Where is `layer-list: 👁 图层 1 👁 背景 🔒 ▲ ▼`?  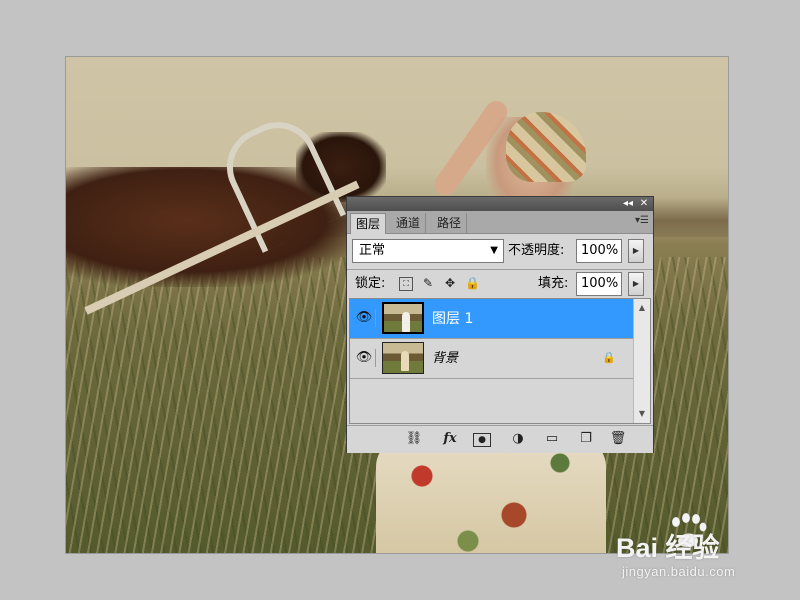 layer-list: 👁 图层 1 👁 背景 🔒 ▲ ▼ is located at coordinates (500, 361).